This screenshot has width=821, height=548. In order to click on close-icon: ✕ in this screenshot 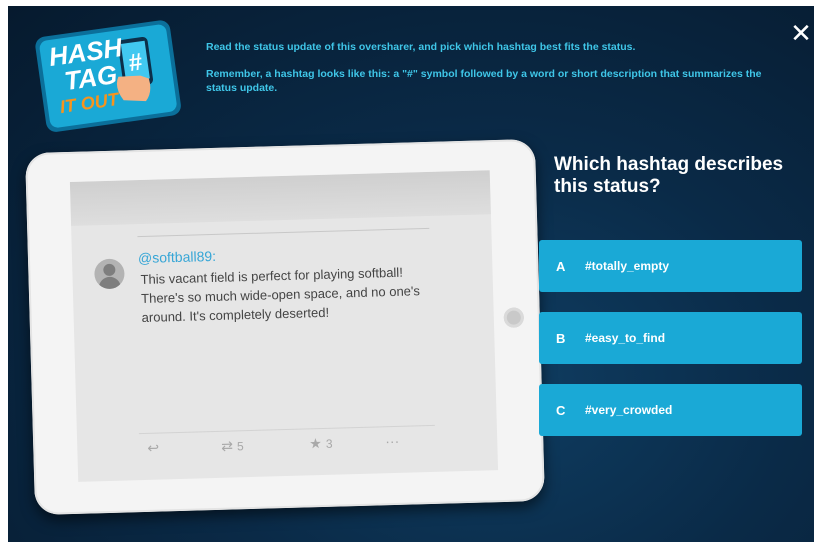, I will do `click(801, 34)`.